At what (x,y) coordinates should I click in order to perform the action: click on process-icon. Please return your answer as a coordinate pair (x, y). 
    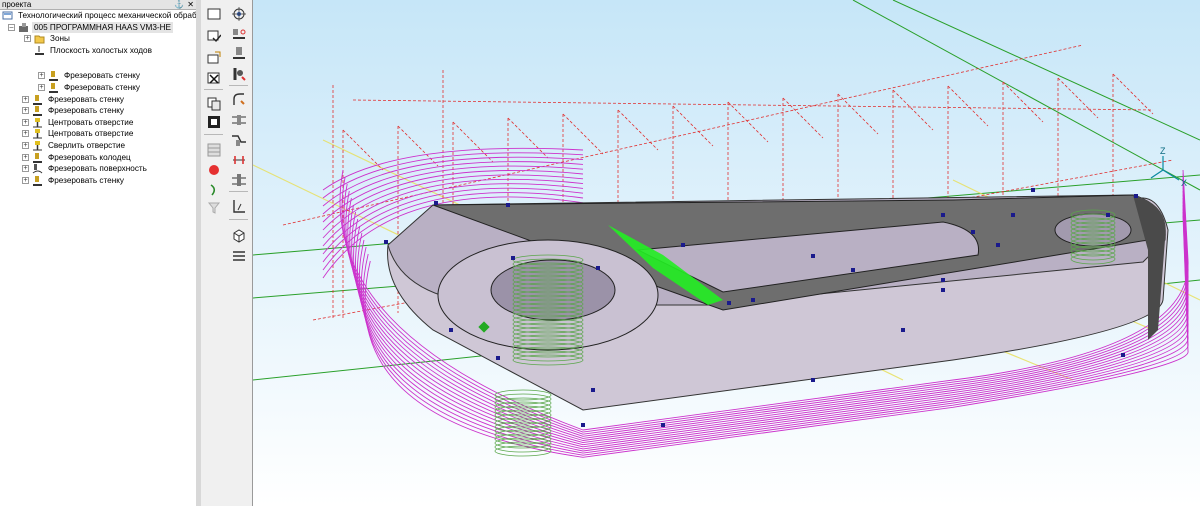
    Looking at the image, I should click on (7, 15).